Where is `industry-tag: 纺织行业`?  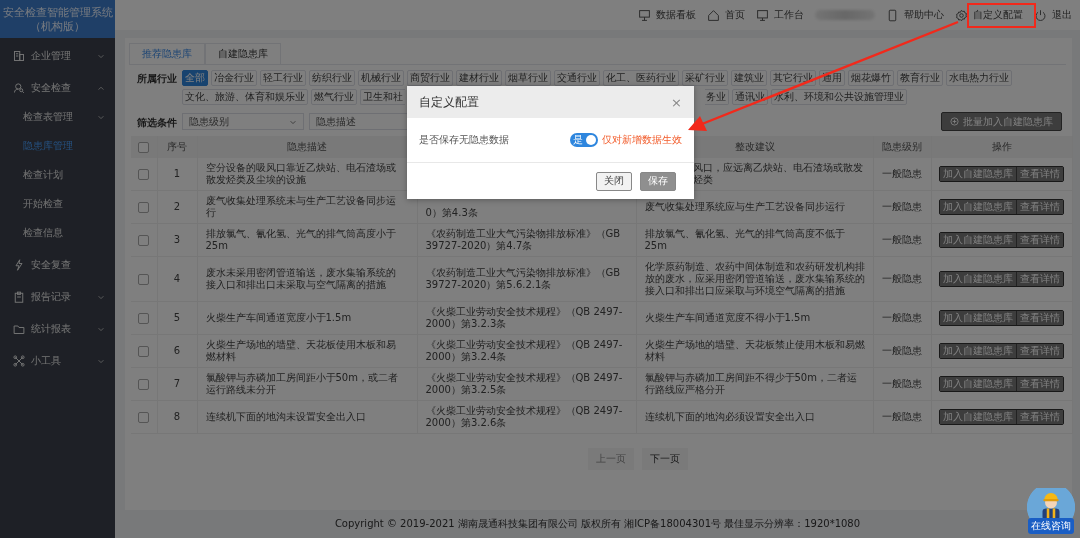
industry-tag: 纺织行业 is located at coordinates (332, 78).